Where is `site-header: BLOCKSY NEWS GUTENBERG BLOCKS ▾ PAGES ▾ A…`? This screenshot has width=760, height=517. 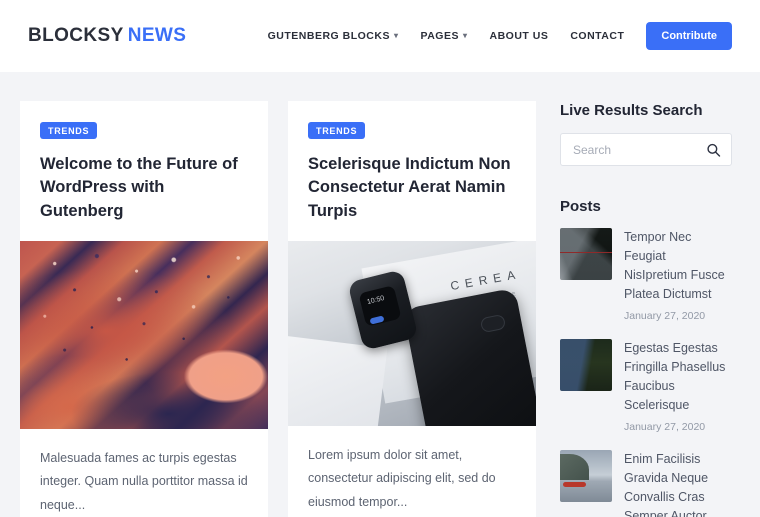
site-header: BLOCKSY NEWS GUTENBERG BLOCKS ▾ PAGES ▾ A… is located at coordinates (380, 36).